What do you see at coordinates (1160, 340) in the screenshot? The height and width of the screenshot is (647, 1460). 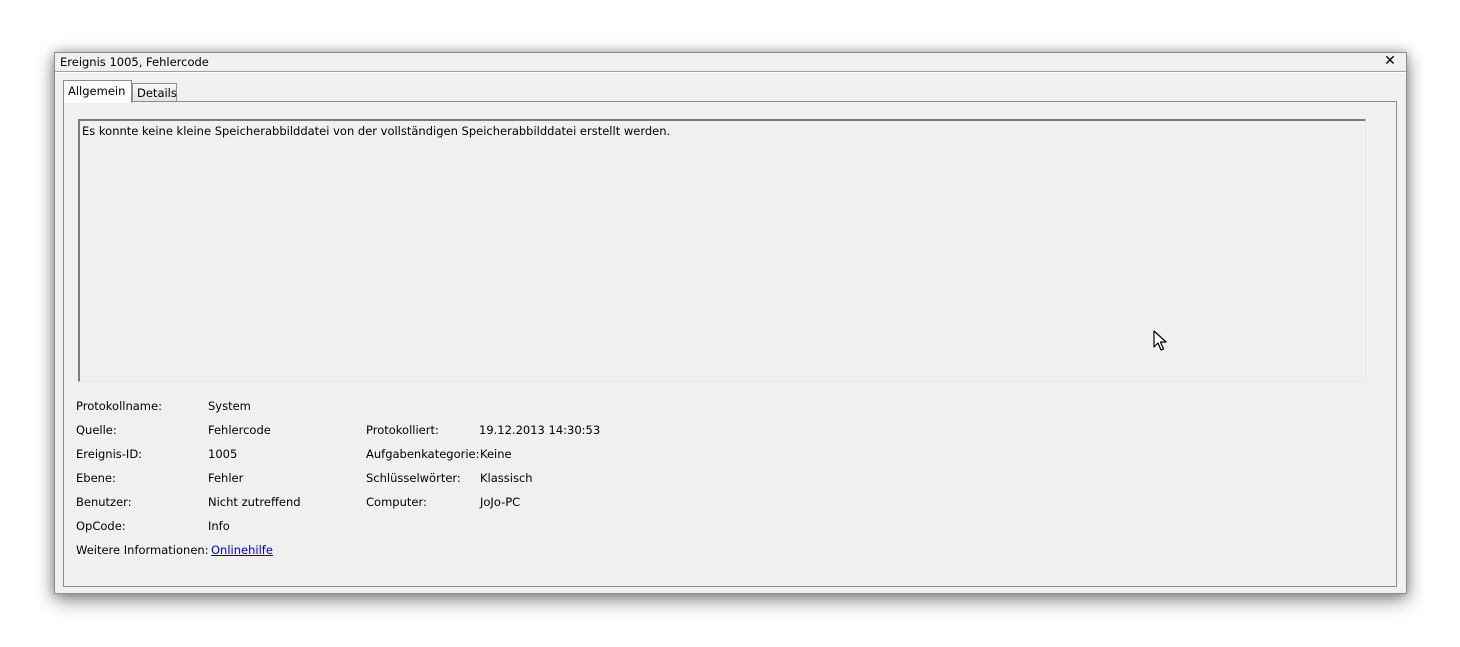 I see `mouse-pointer-icon` at bounding box center [1160, 340].